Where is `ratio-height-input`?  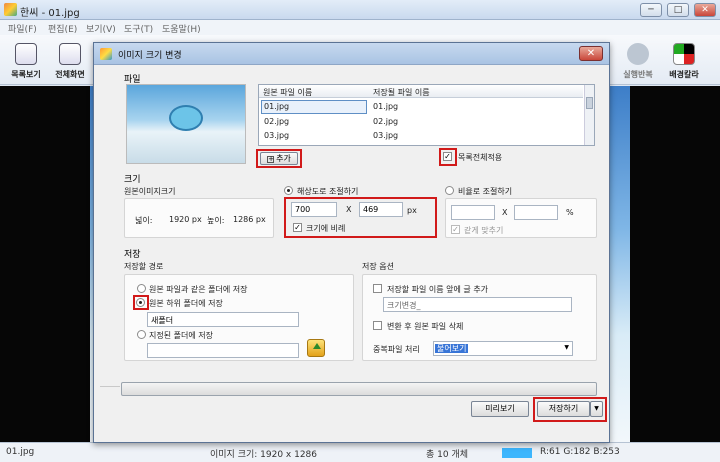
ratio-height-input is located at coordinates (536, 212).